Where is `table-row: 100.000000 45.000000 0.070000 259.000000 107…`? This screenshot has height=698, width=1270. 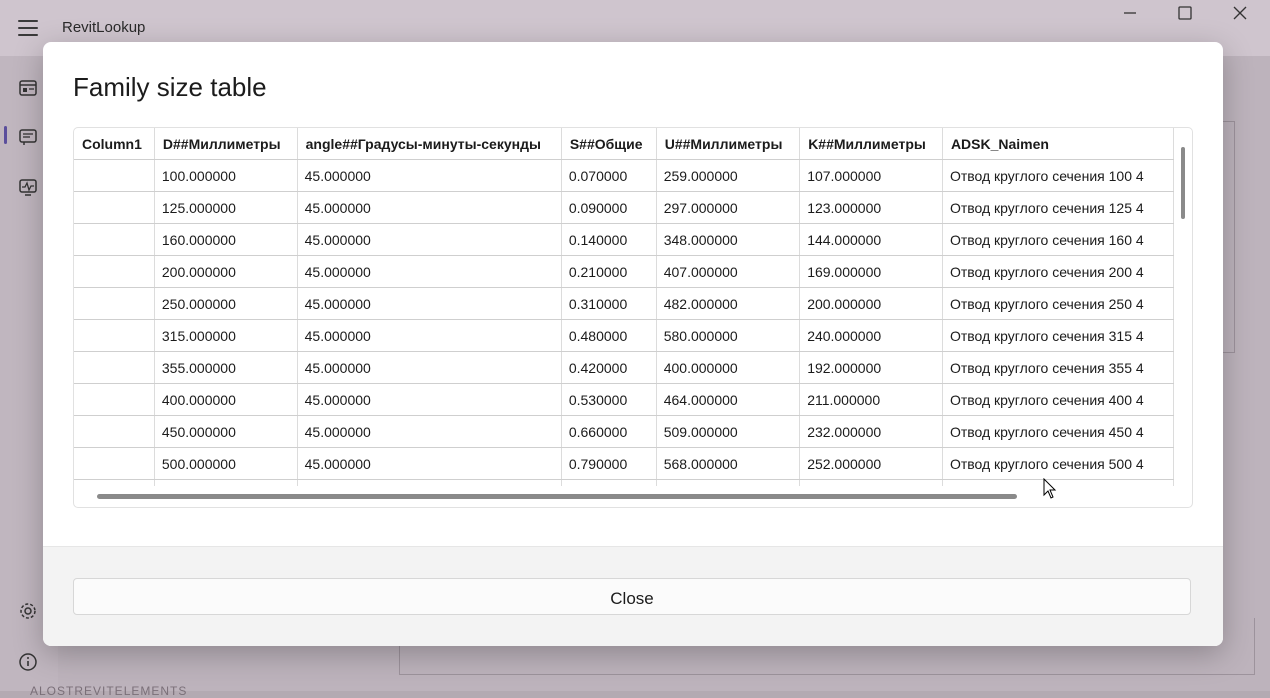
table-row: 100.000000 45.000000 0.070000 259.000000 107… is located at coordinates (624, 175).